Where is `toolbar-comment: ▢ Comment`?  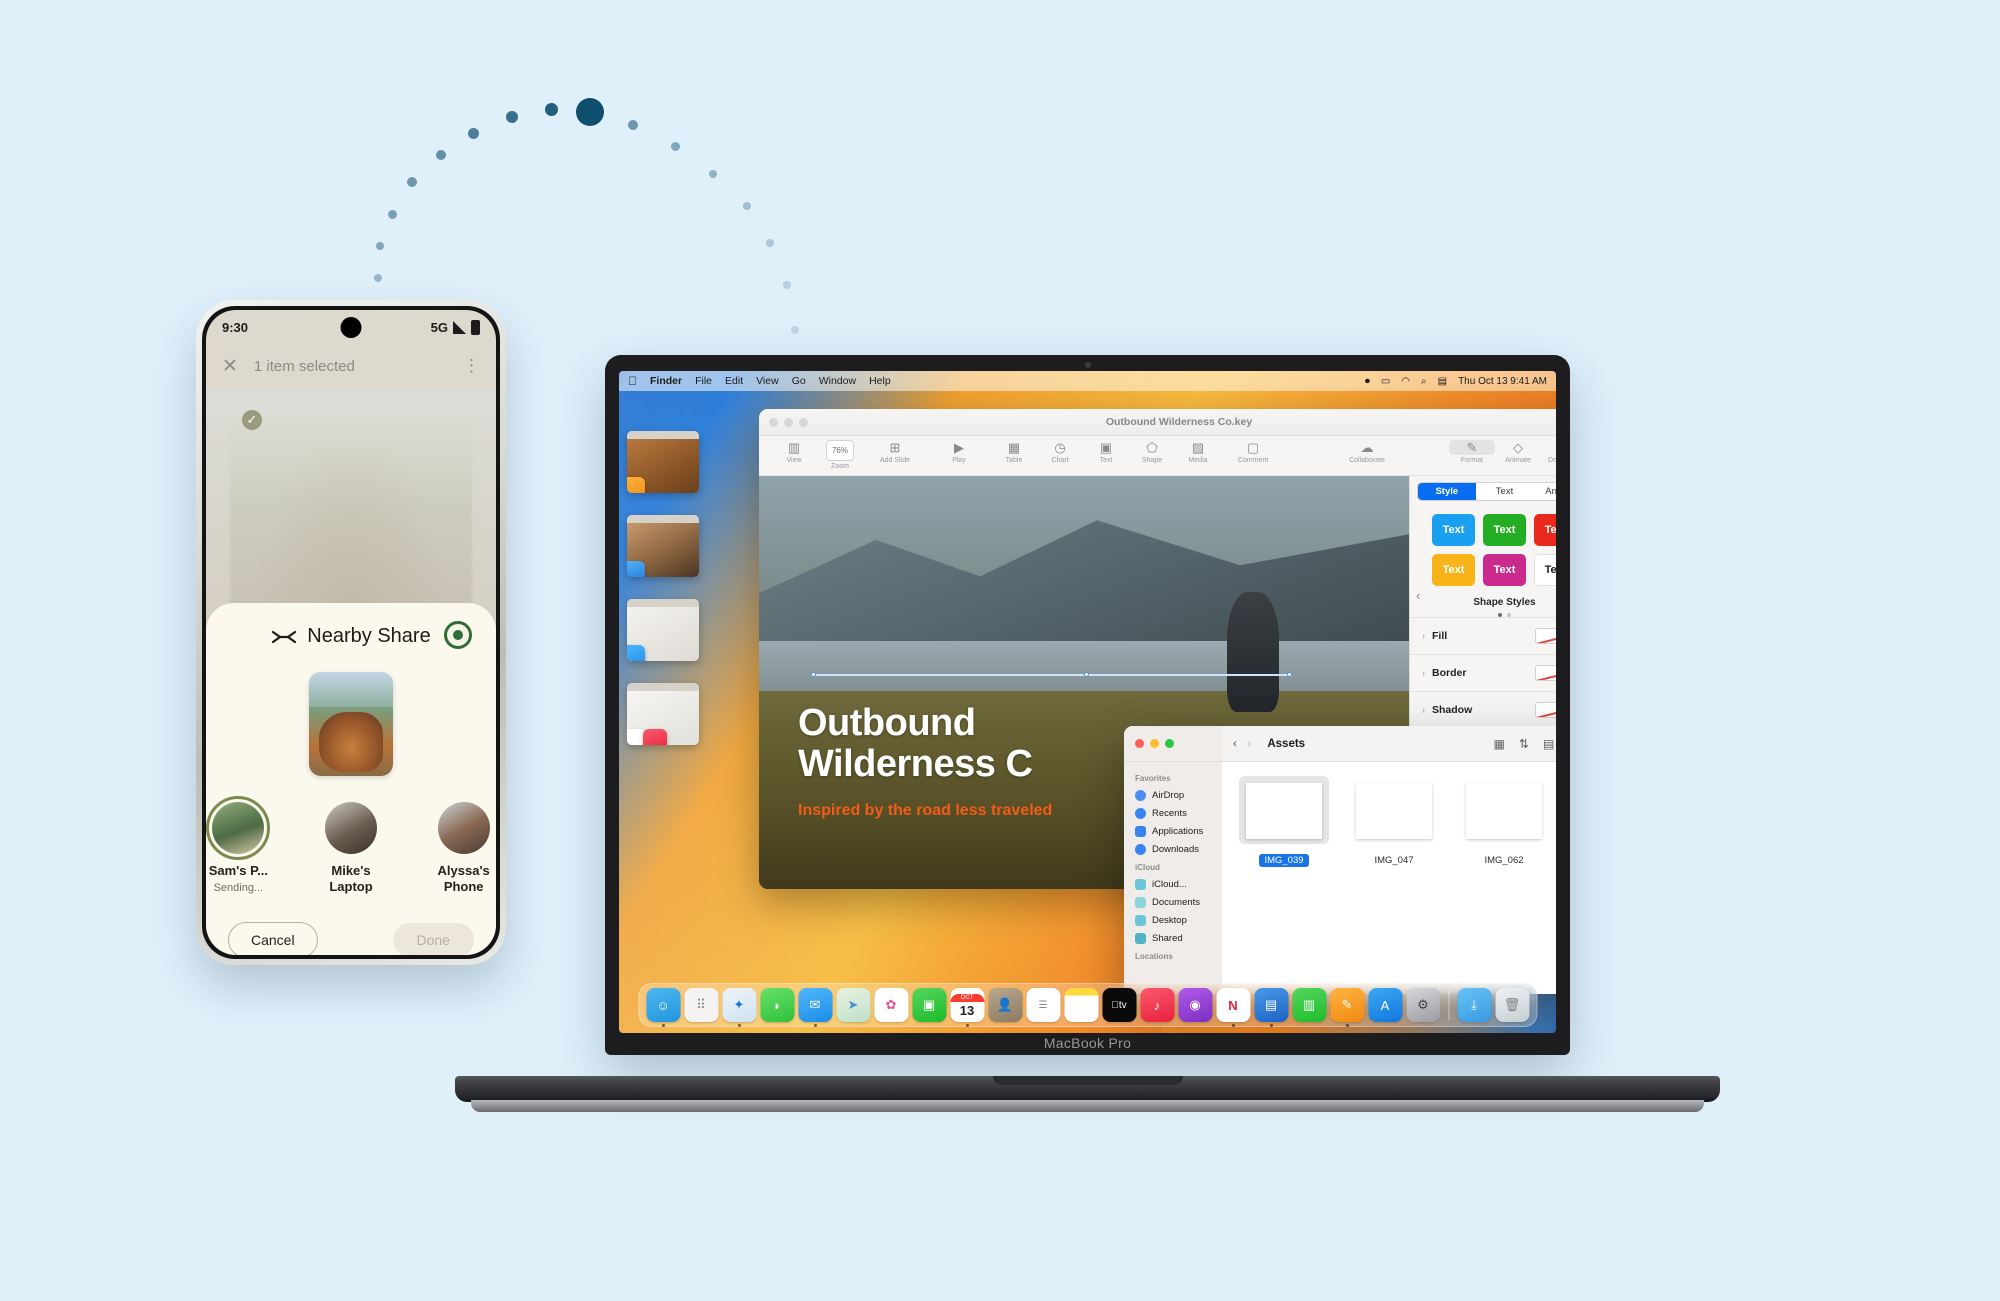 toolbar-comment: ▢ Comment is located at coordinates (1253, 452).